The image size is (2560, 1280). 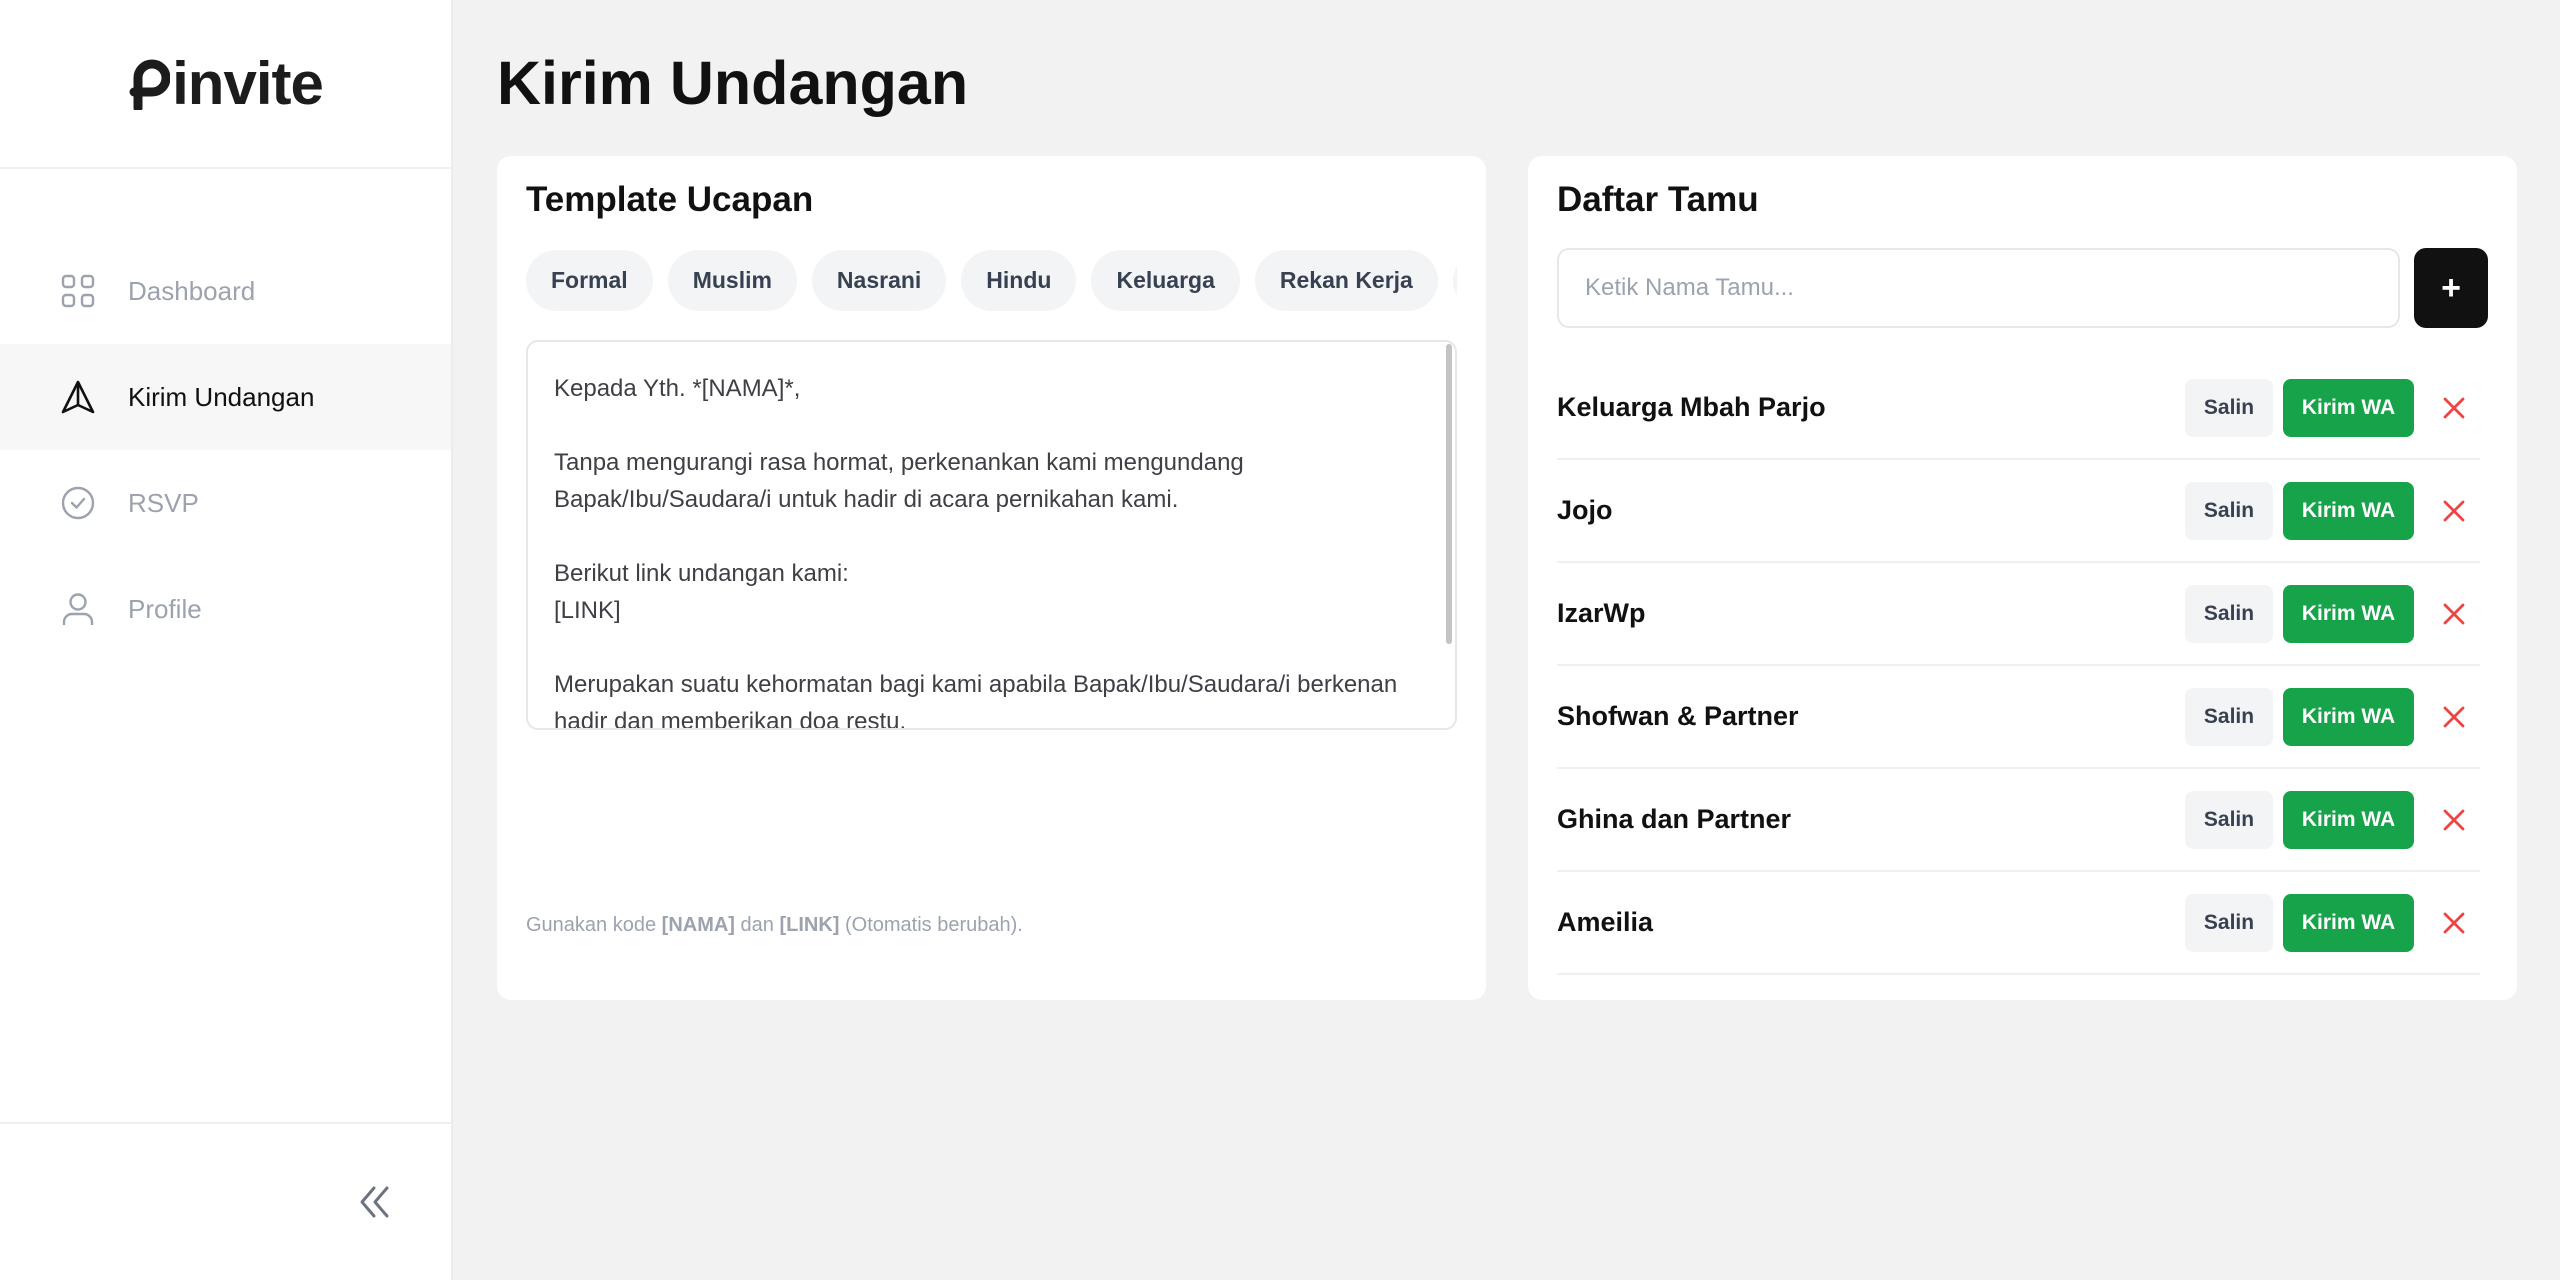 What do you see at coordinates (78, 503) in the screenshot?
I see `check-circle-icon` at bounding box center [78, 503].